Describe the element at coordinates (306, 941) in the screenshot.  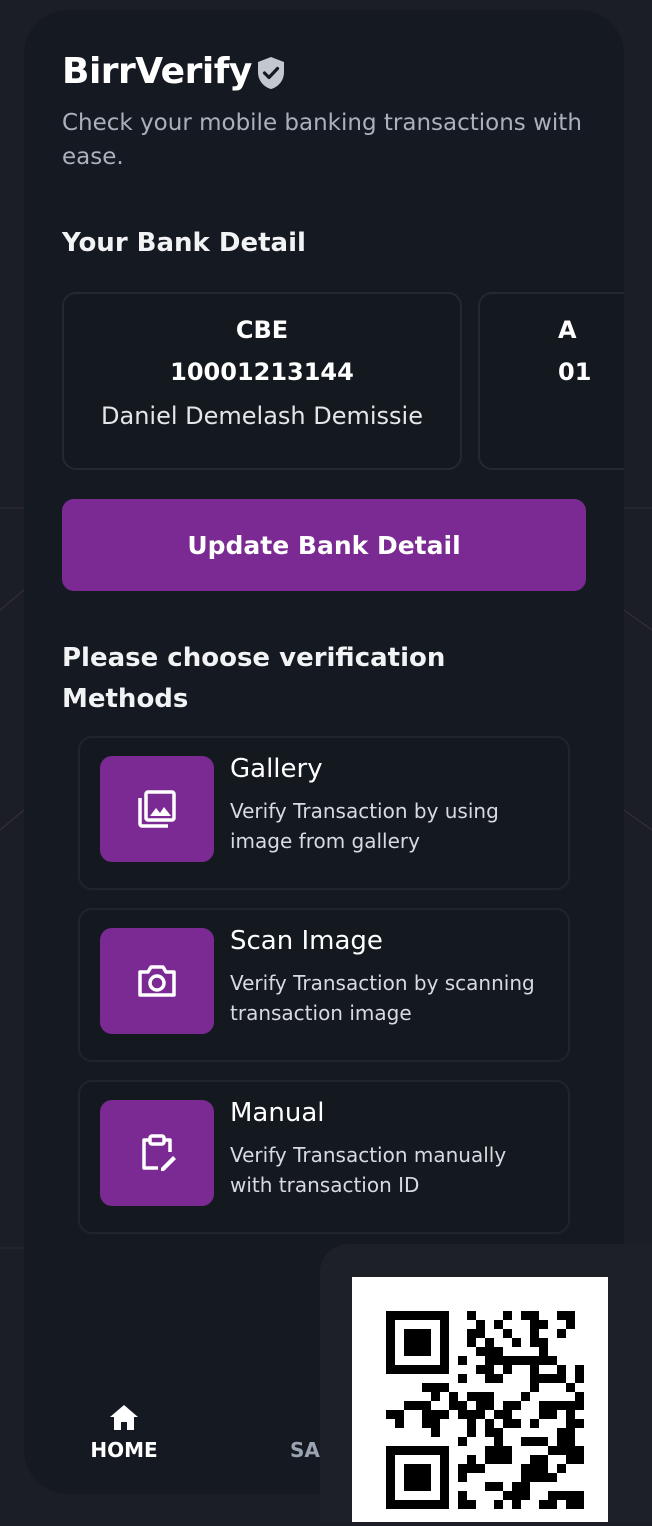
I see `method-title: Scan Image` at that location.